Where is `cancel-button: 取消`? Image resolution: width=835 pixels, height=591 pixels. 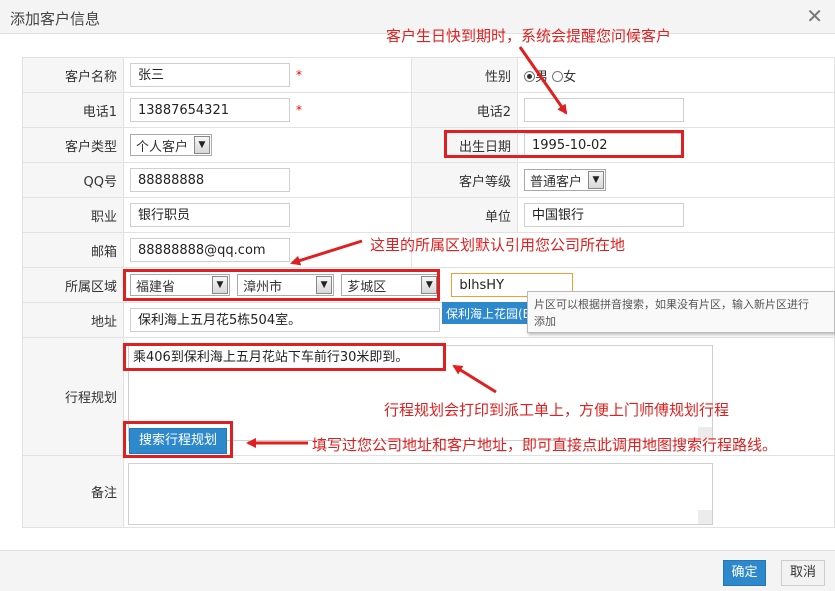
cancel-button: 取消 is located at coordinates (803, 573).